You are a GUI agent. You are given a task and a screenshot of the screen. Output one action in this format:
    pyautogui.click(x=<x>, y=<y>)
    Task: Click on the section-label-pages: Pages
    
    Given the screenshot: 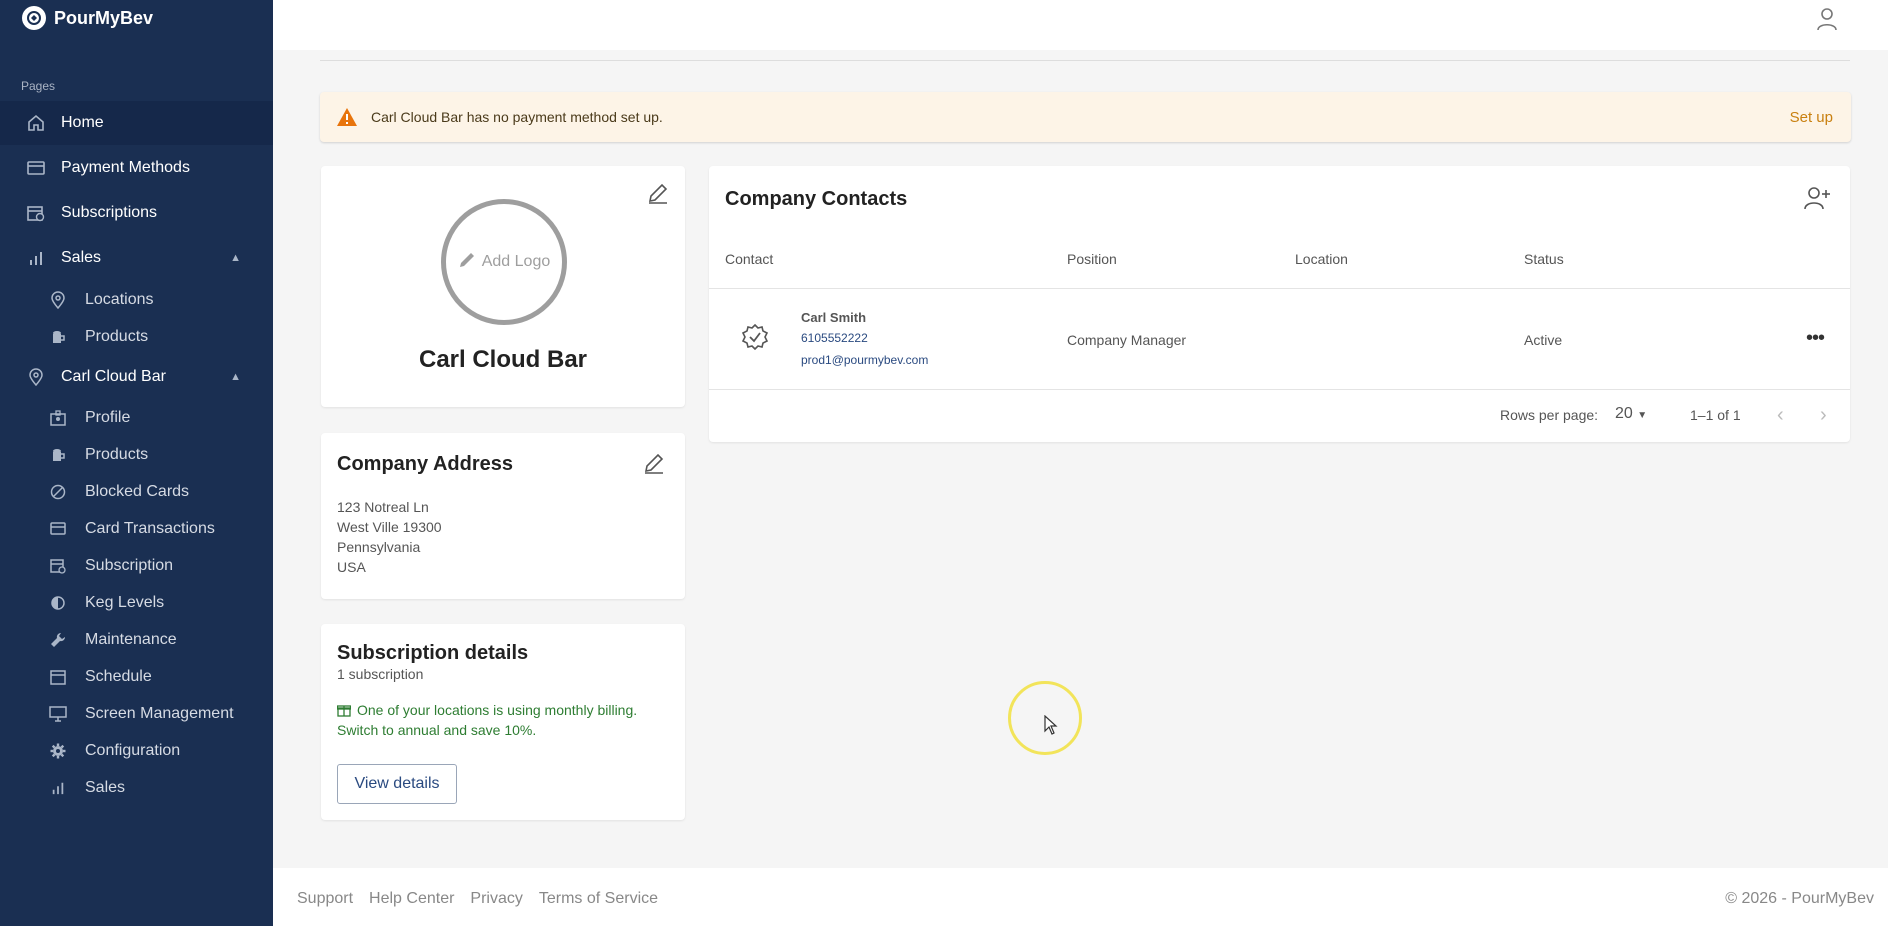 What is the action you would take?
    pyautogui.click(x=38, y=86)
    